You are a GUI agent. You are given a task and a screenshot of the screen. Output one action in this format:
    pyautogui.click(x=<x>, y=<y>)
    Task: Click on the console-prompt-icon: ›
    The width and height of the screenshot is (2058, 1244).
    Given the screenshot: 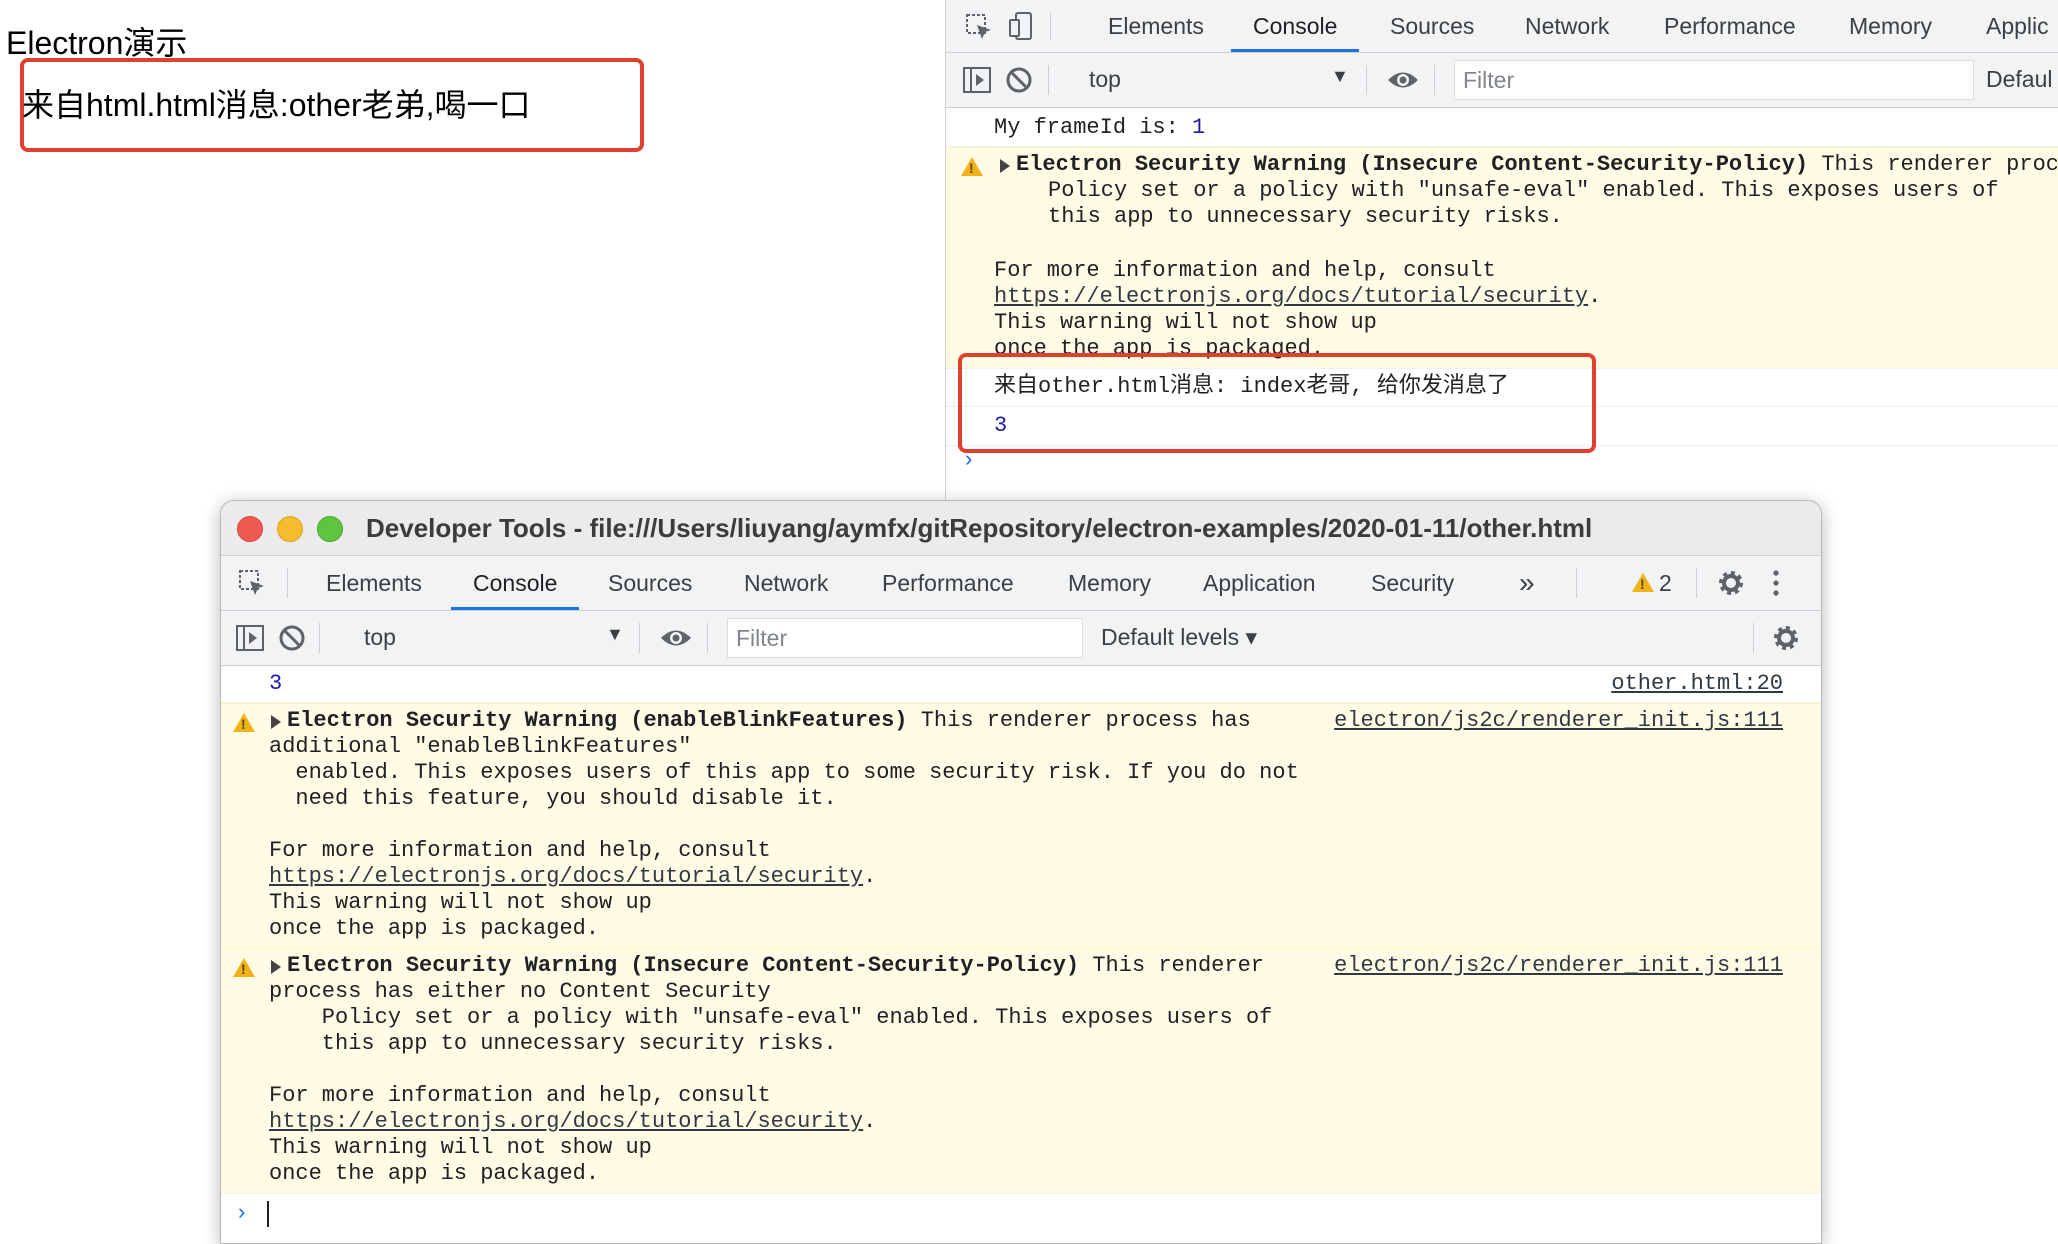 What is the action you would take?
    pyautogui.click(x=242, y=1213)
    